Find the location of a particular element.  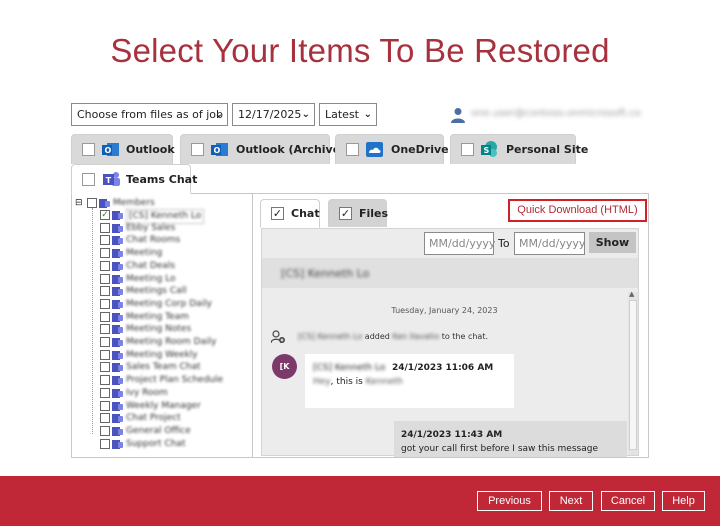

tree-item: Ebby Sales is located at coordinates (172, 228).